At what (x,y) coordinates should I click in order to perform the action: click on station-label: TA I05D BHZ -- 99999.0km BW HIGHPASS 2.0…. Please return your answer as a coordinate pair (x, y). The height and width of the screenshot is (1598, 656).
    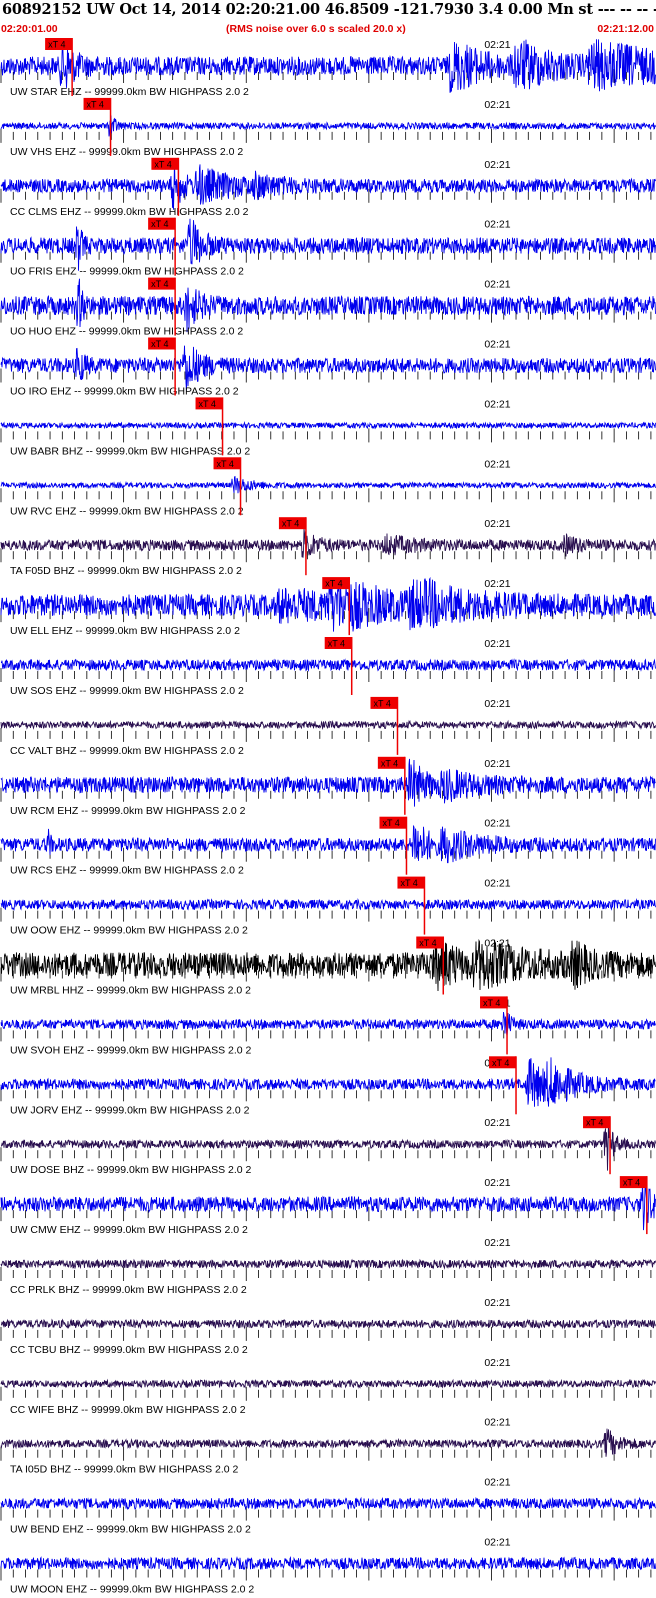
    Looking at the image, I should click on (124, 1470).